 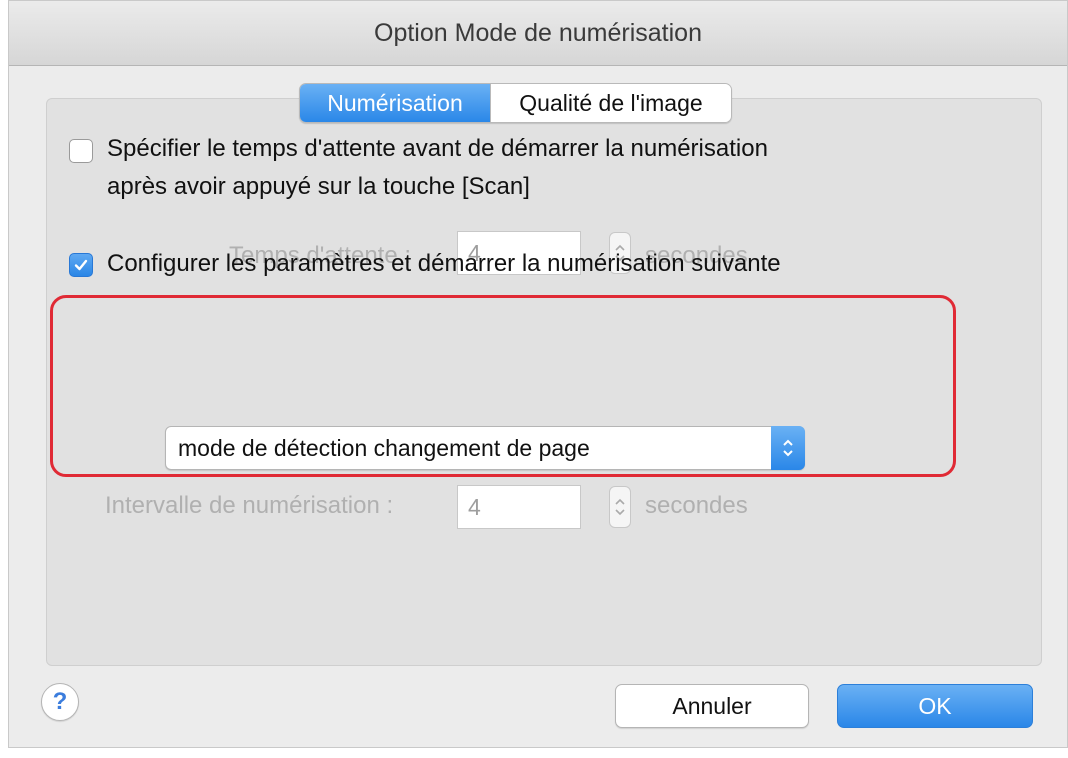 I want to click on wait-time-label-line2: après avoir appuyé sur la touche [Scan], so click(x=318, y=186).